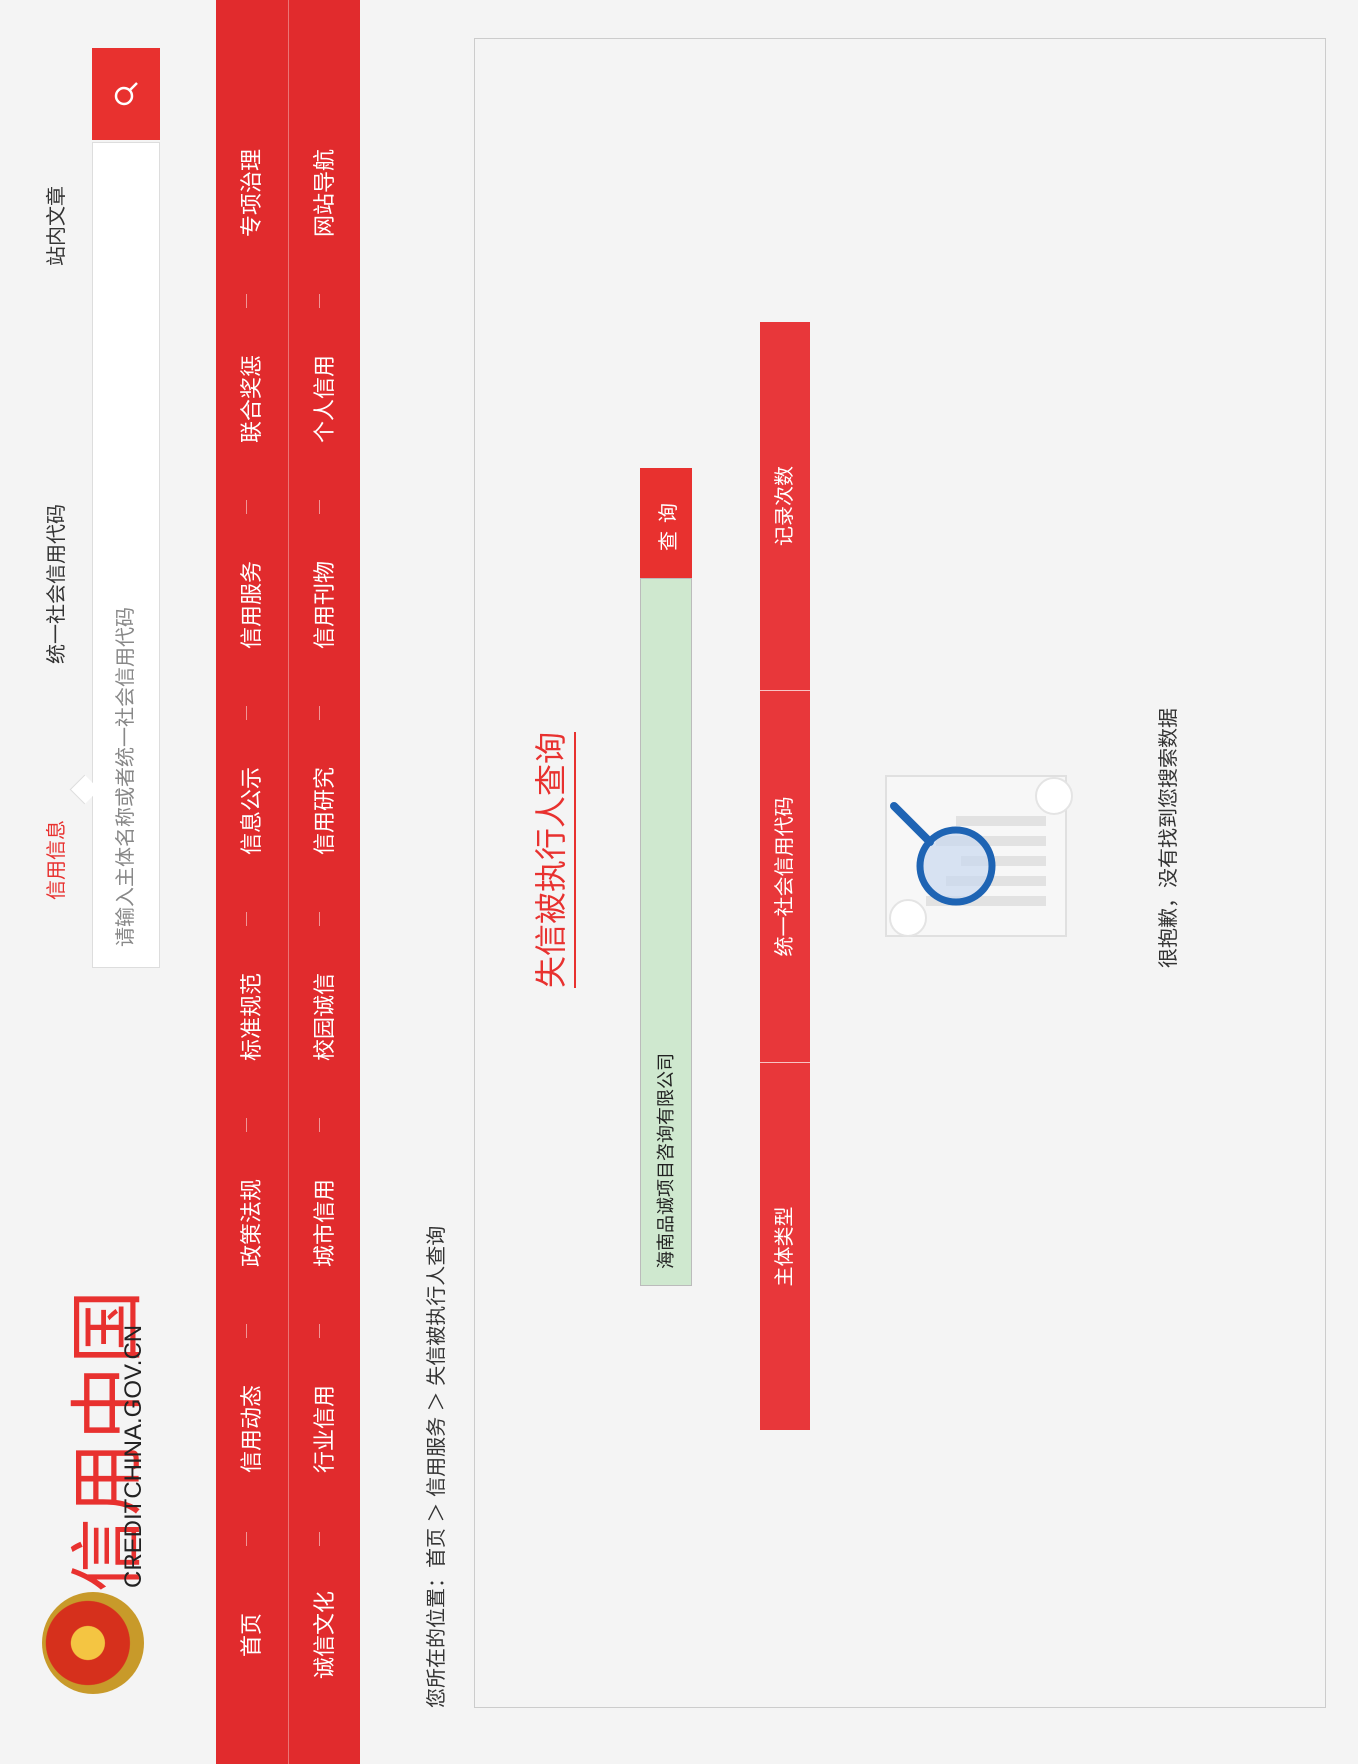  What do you see at coordinates (252, 193) in the screenshot?
I see `nav-special-governance: 专项治理` at bounding box center [252, 193].